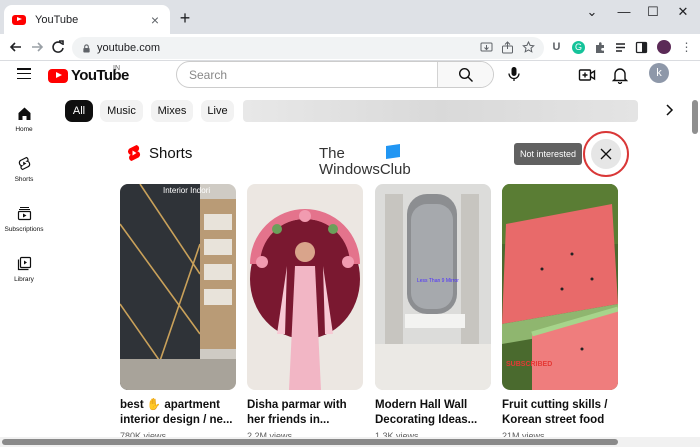 Image resolution: width=700 pixels, height=447 pixels. I want to click on browser-tab-strip: YouTube × + ⌄ — ☐ ✕, so click(350, 17).